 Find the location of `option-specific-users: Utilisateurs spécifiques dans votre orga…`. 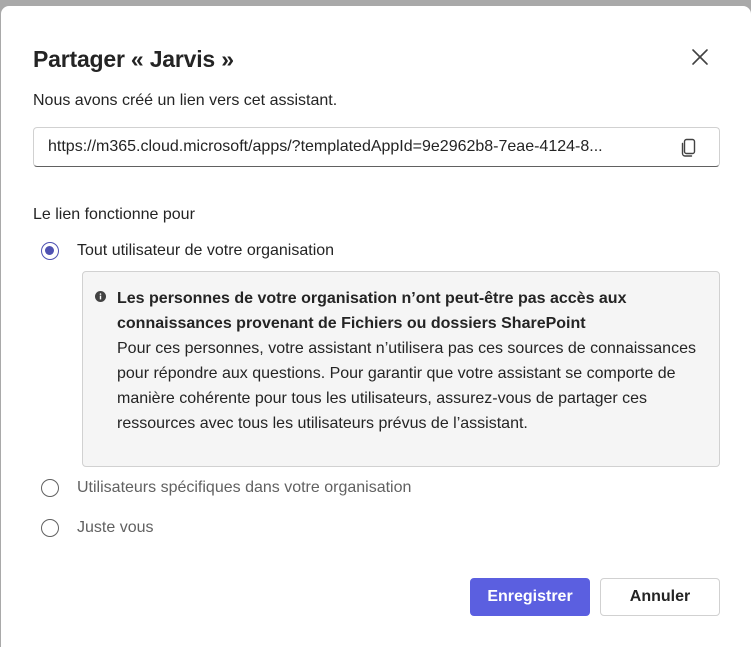

option-specific-users: Utilisateurs spécifiques dans votre orga… is located at coordinates (226, 488).